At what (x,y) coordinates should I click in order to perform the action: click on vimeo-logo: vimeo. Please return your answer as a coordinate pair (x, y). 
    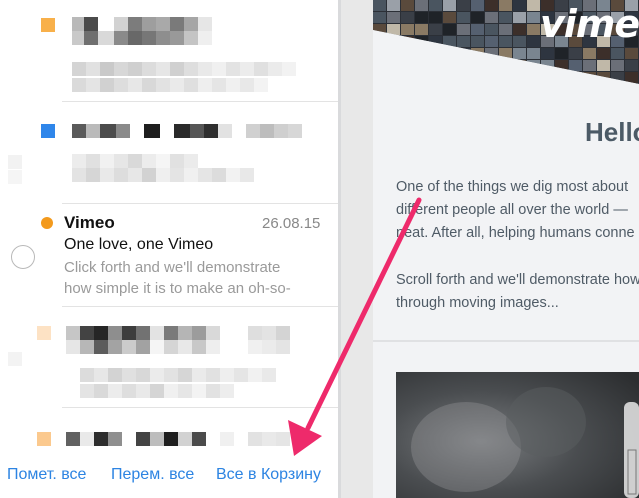
    Looking at the image, I should click on (589, 24).